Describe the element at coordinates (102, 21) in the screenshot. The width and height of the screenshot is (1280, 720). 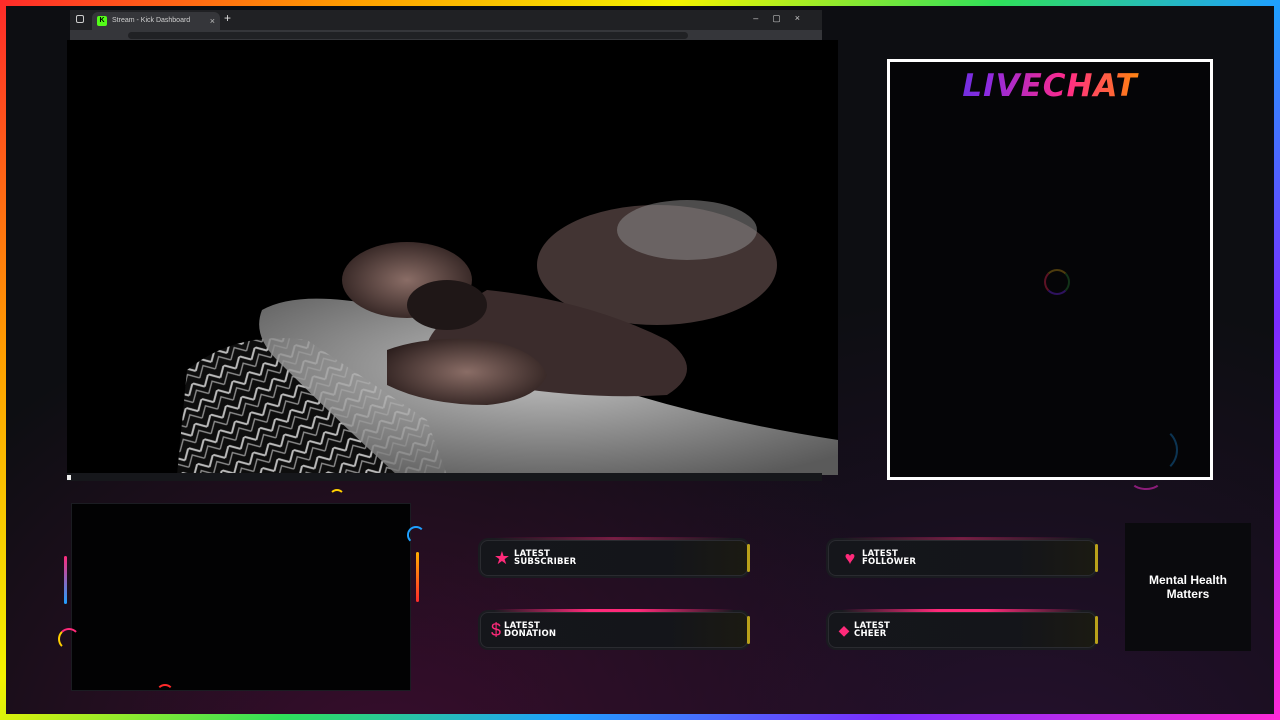
I see `kick-logo-icon: K` at that location.